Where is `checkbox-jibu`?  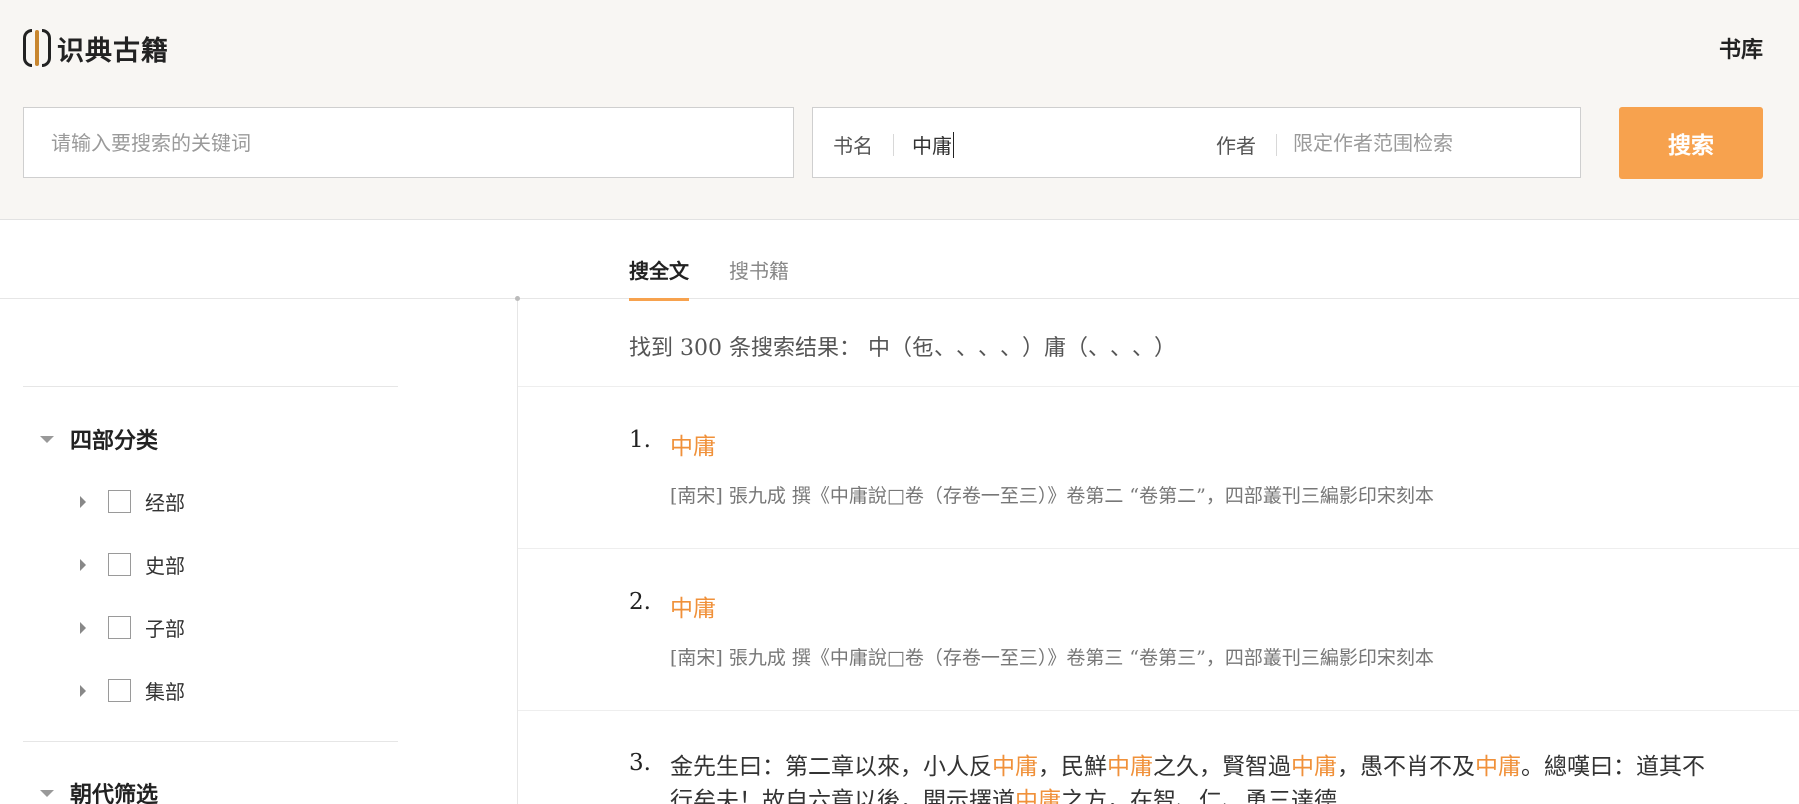
checkbox-jibu is located at coordinates (119, 690).